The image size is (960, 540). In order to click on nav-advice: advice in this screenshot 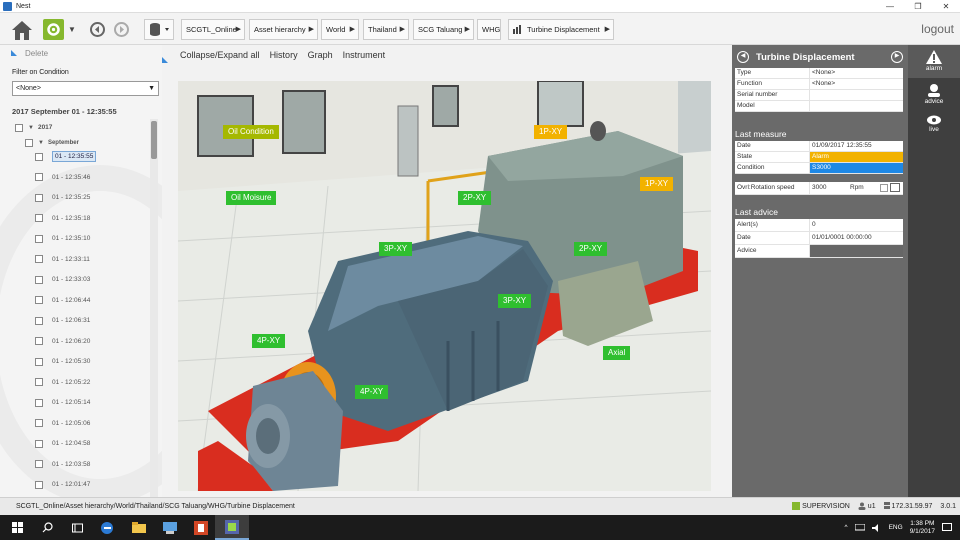, I will do `click(934, 96)`.